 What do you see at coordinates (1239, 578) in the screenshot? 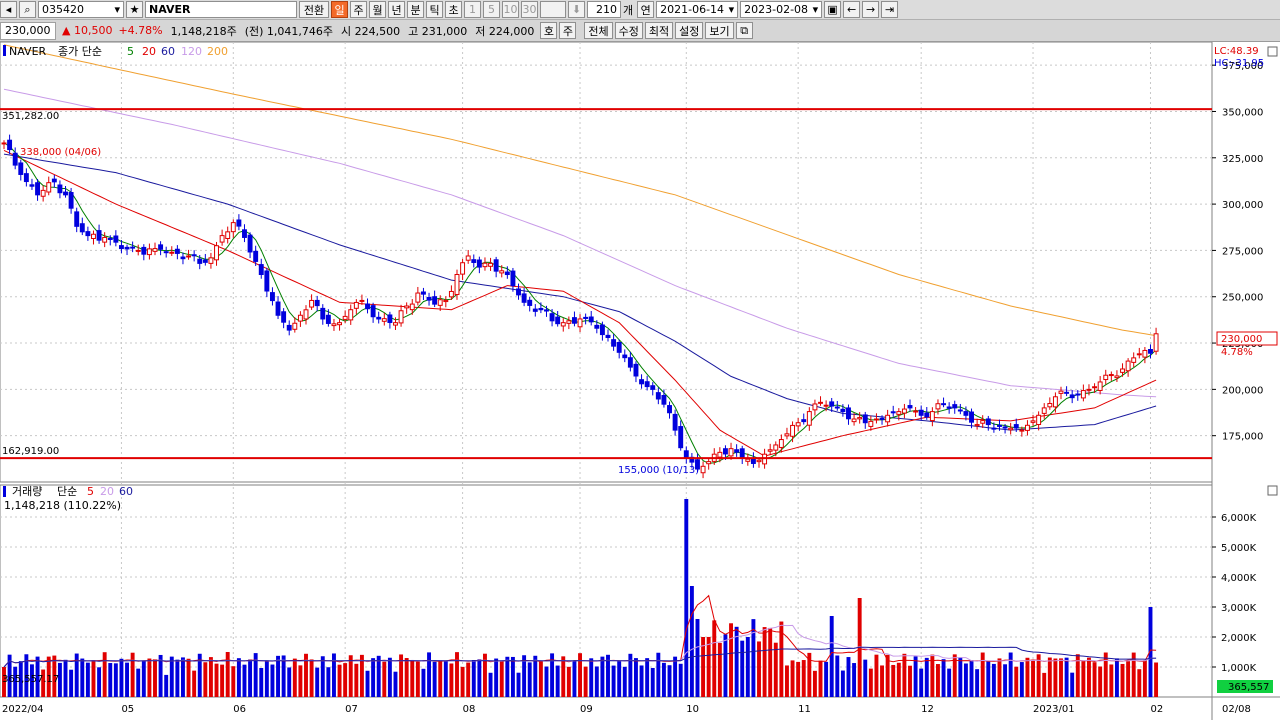
I see `volume-tick-label: 4,000K` at bounding box center [1239, 578].